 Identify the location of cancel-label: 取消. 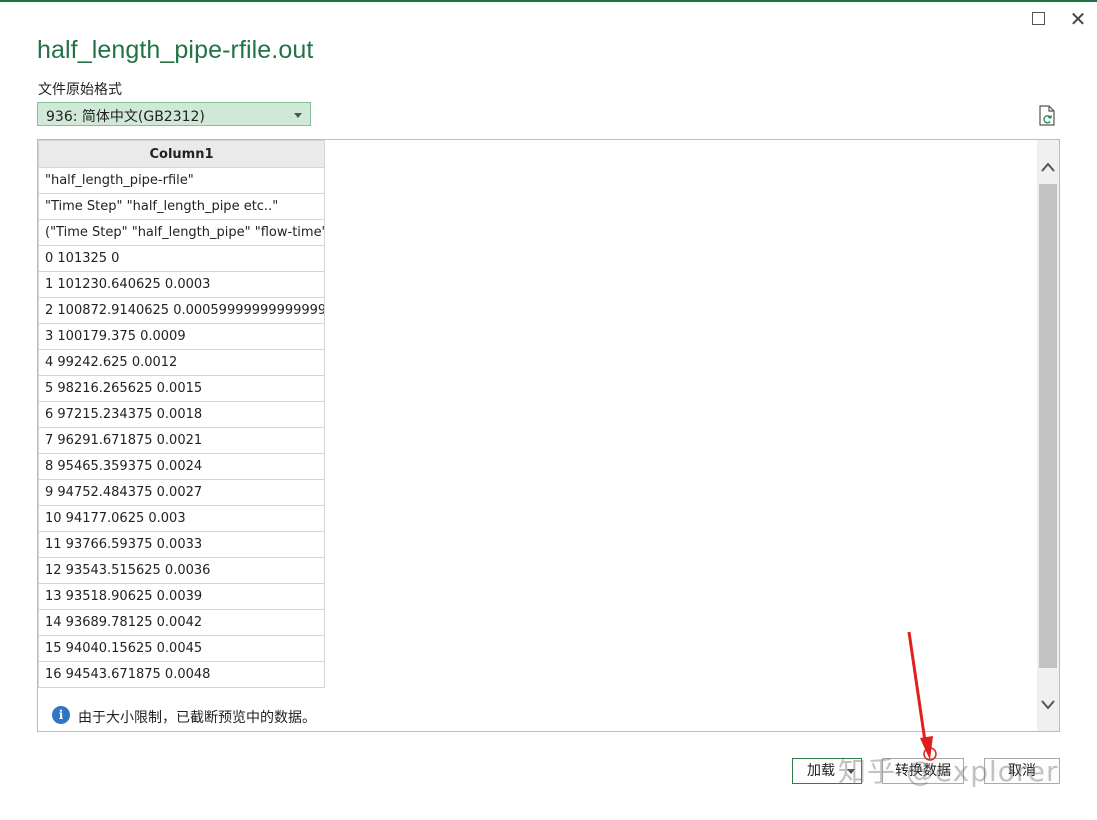
(1022, 771).